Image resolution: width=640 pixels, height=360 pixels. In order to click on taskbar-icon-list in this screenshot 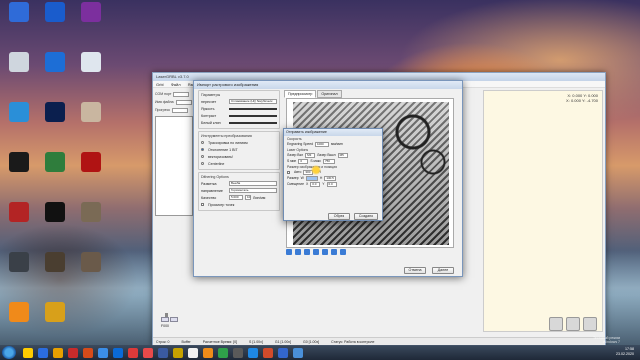, I will do `click(162, 352)`.